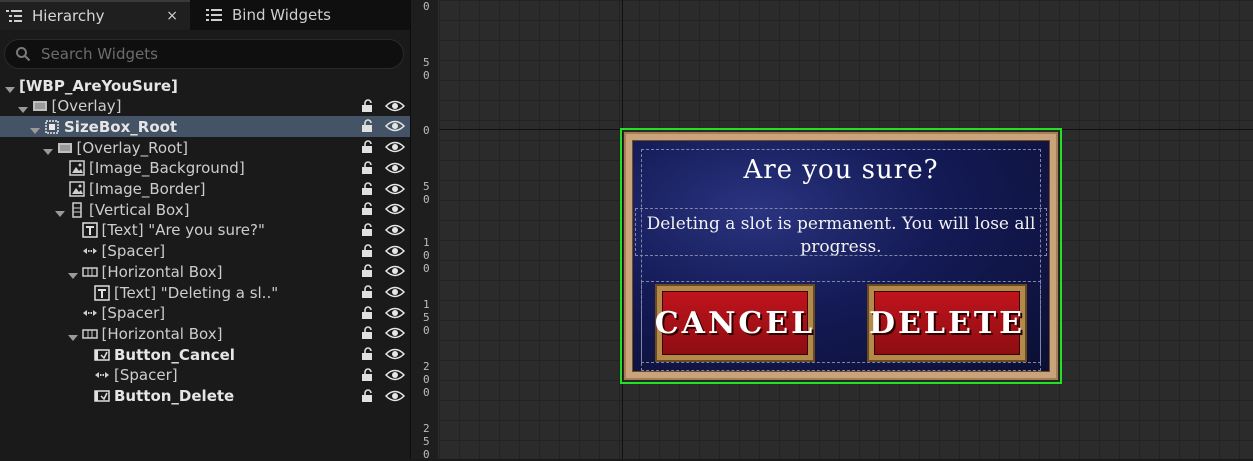 The height and width of the screenshot is (461, 1253). I want to click on tree-row: Button_Cancel, so click(205, 354).